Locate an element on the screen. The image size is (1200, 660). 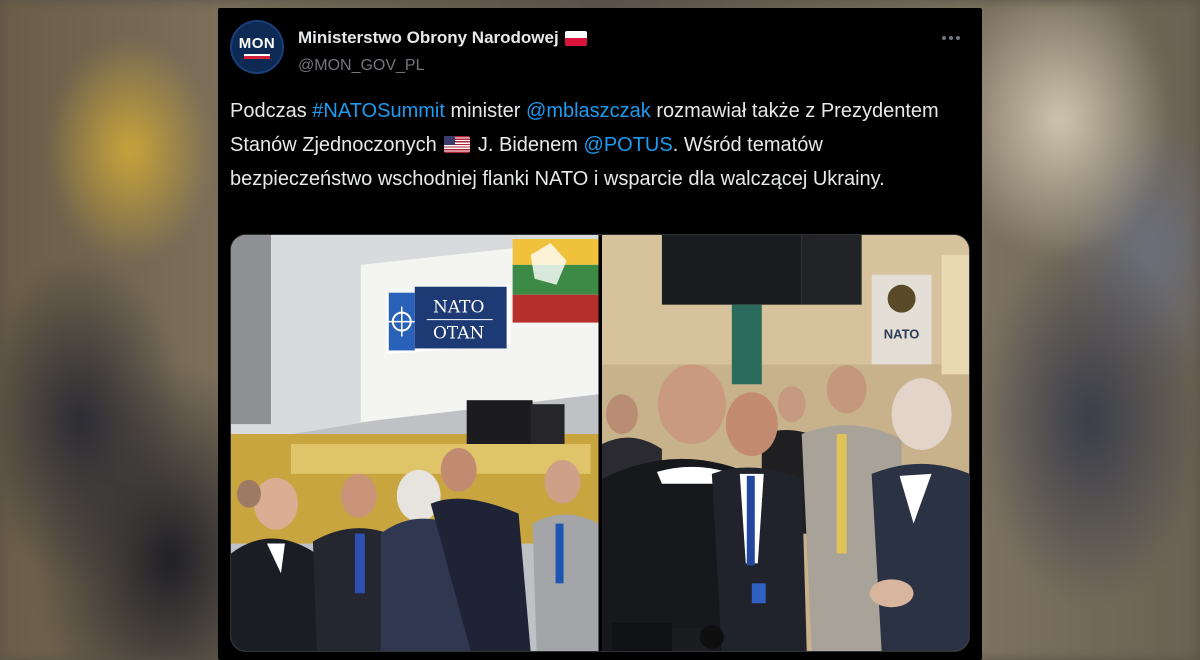
banner-text-otan: OTAN is located at coordinates (459, 333).